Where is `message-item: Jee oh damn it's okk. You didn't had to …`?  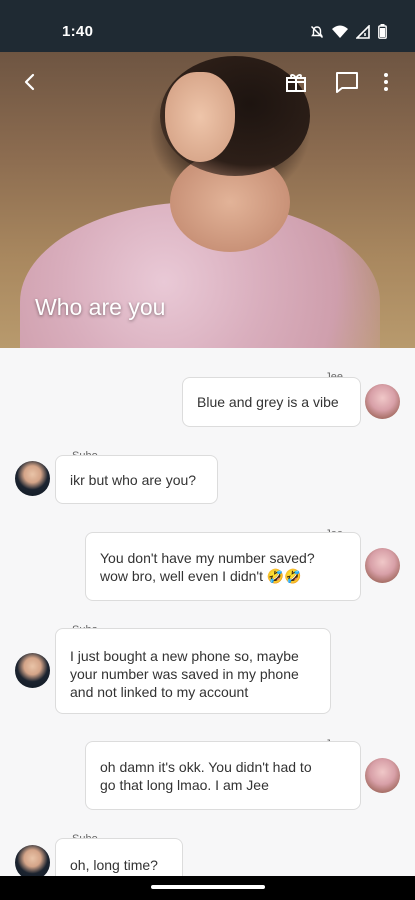 message-item: Jee oh damn it's okk. You didn't had to … is located at coordinates (207, 778).